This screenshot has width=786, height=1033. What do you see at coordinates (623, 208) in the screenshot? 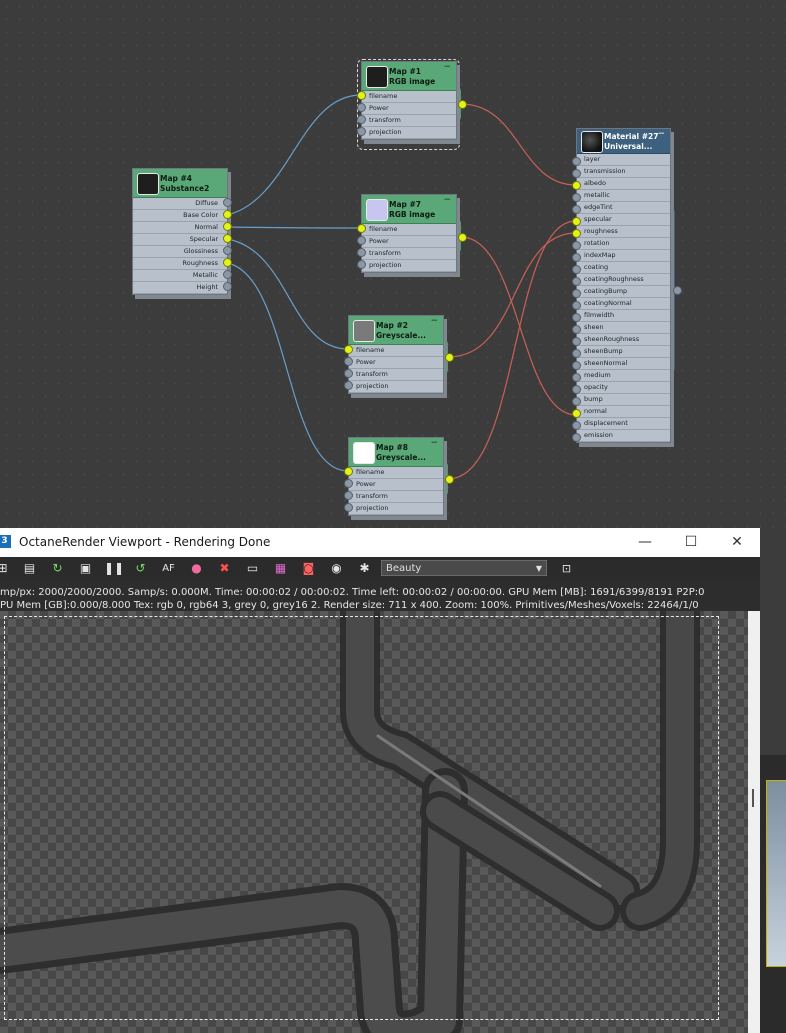
I see `port-edgetint: edgeTint` at bounding box center [623, 208].